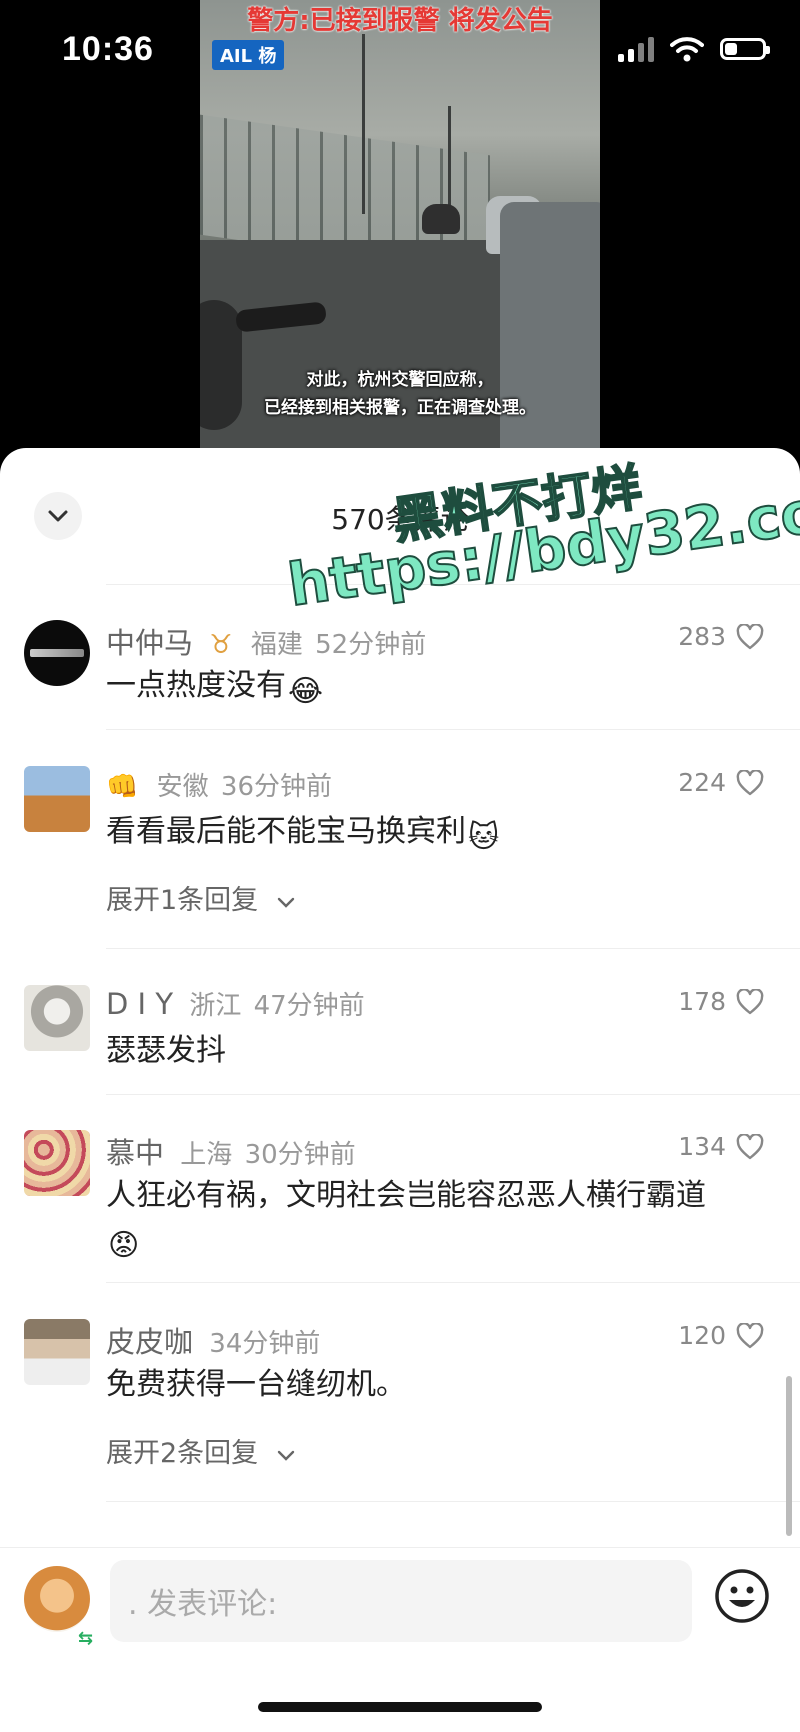 The width and height of the screenshot is (800, 1732). What do you see at coordinates (276, 645) in the screenshot?
I see `location: 福建` at bounding box center [276, 645].